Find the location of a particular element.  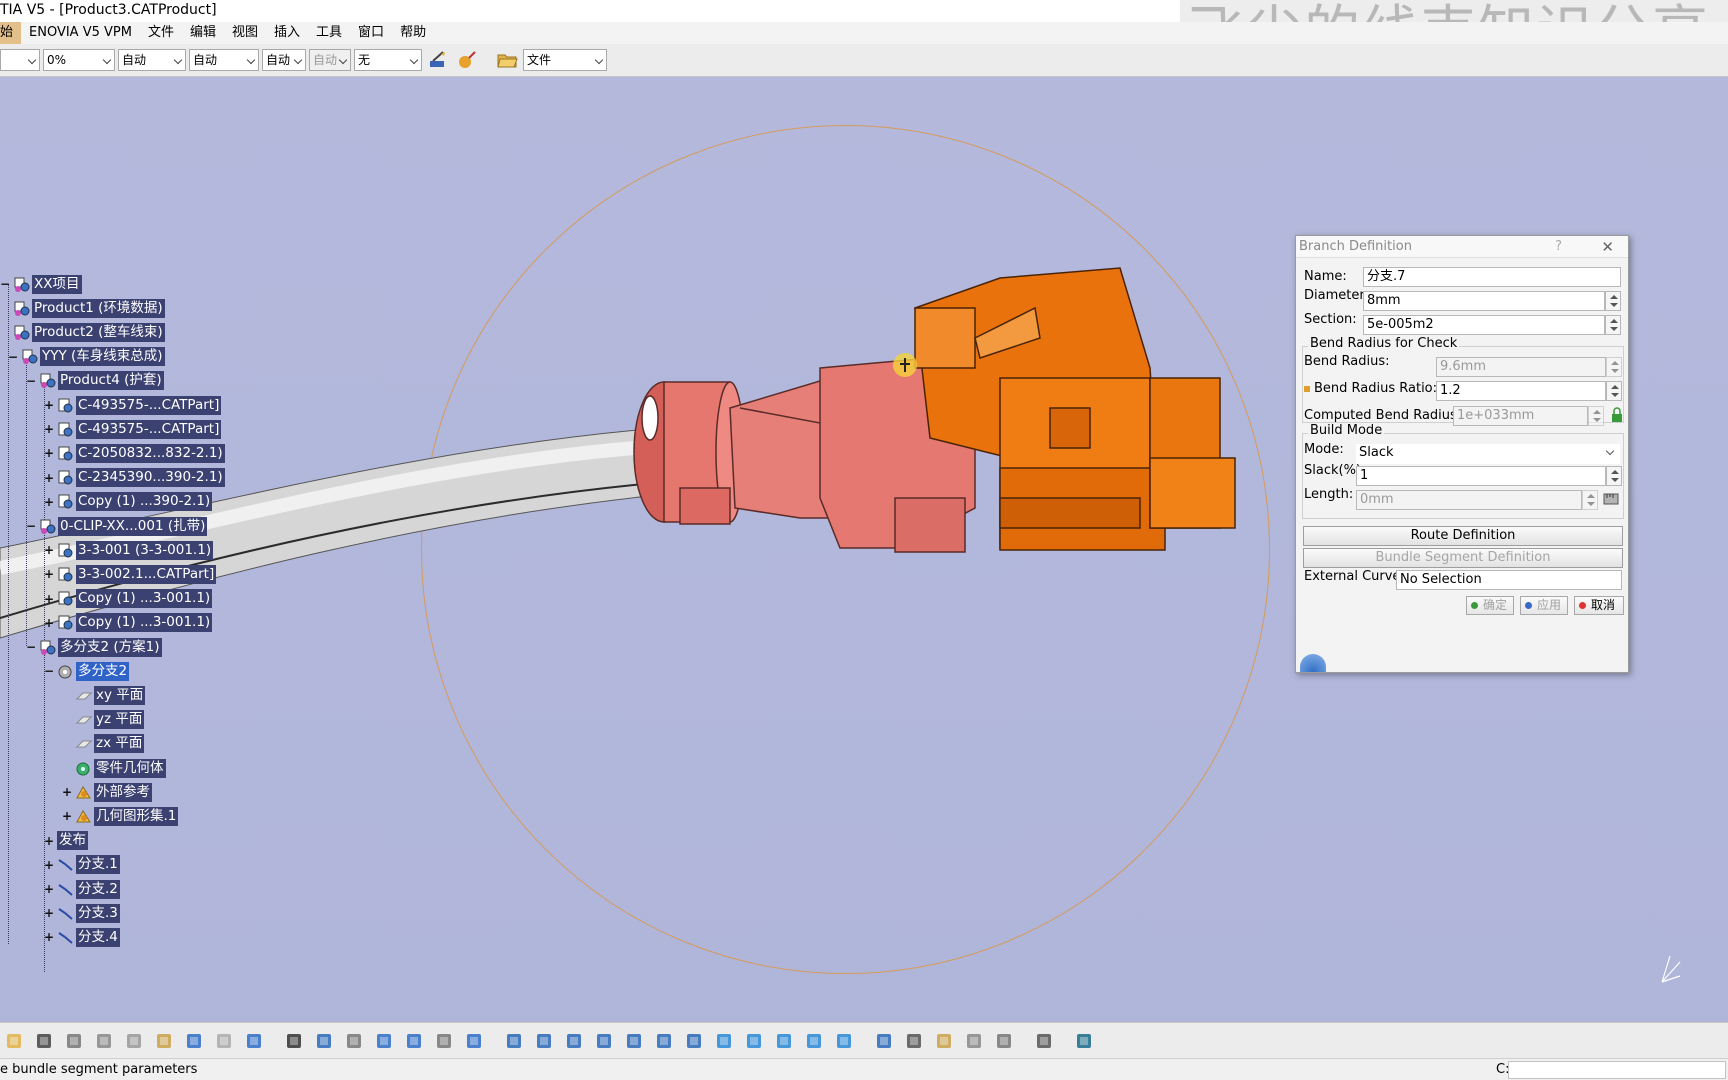

tree-node: + 几何图形集.1 is located at coordinates (120, 816).